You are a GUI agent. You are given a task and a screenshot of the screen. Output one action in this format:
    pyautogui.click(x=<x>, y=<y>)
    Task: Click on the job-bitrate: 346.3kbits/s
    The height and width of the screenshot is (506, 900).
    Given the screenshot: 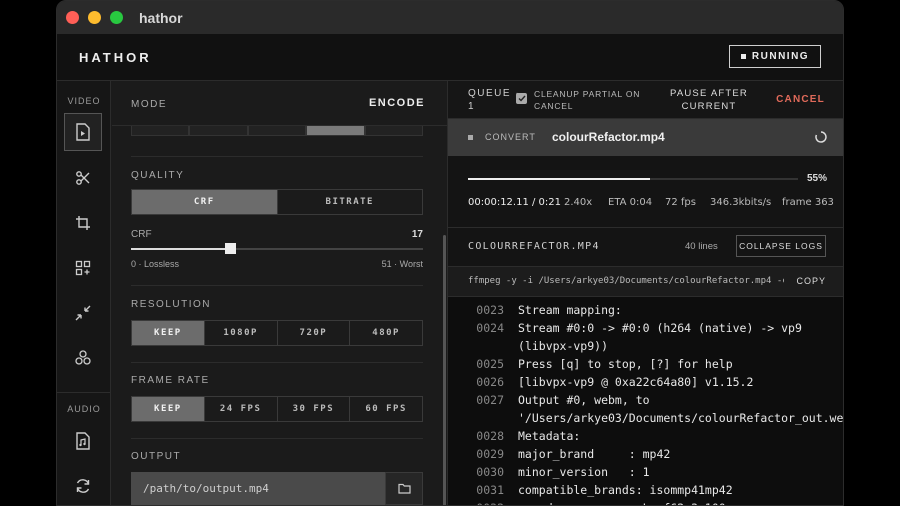 What is the action you would take?
    pyautogui.click(x=741, y=202)
    